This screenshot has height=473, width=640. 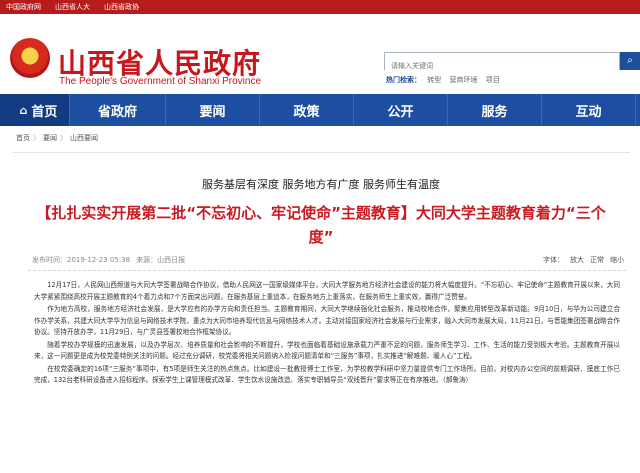 I want to click on topbar-link-npc: 山西省人大, so click(x=72, y=7).